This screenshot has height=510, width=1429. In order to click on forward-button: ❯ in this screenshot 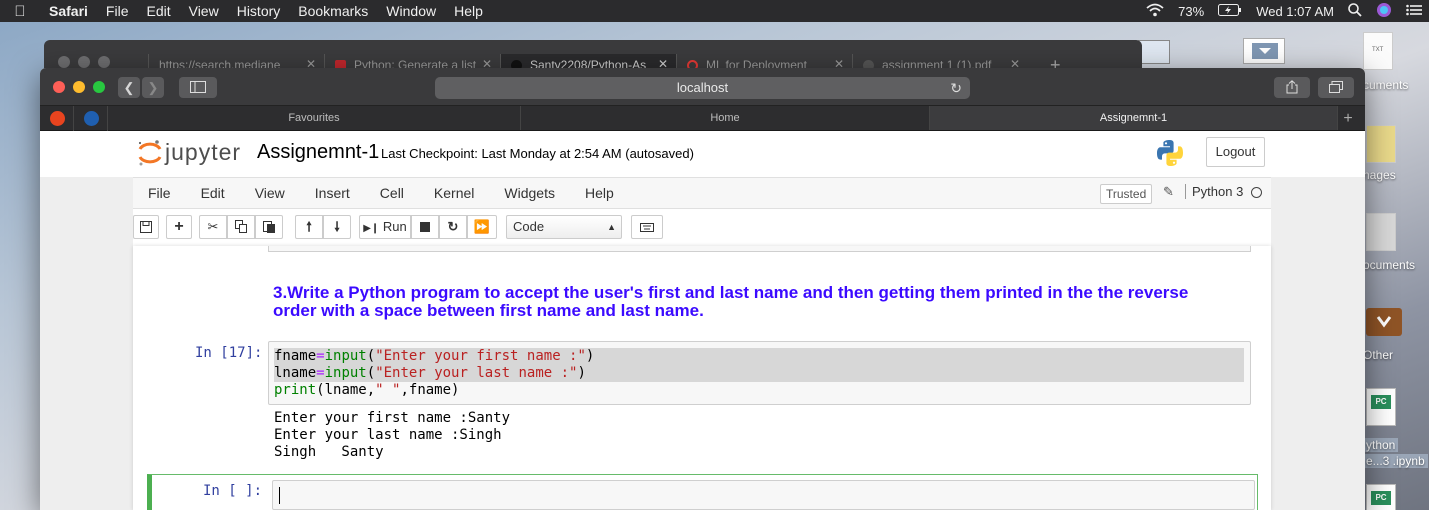, I will do `click(153, 87)`.